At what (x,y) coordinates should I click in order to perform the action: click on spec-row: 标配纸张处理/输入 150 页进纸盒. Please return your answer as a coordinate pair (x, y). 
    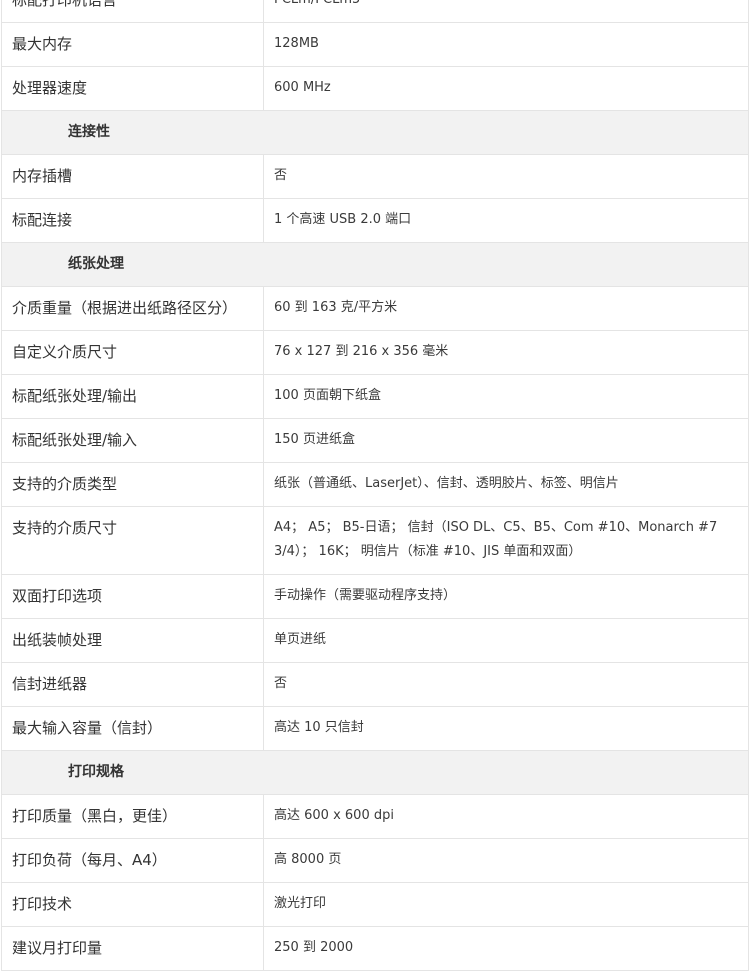
    Looking at the image, I should click on (375, 440).